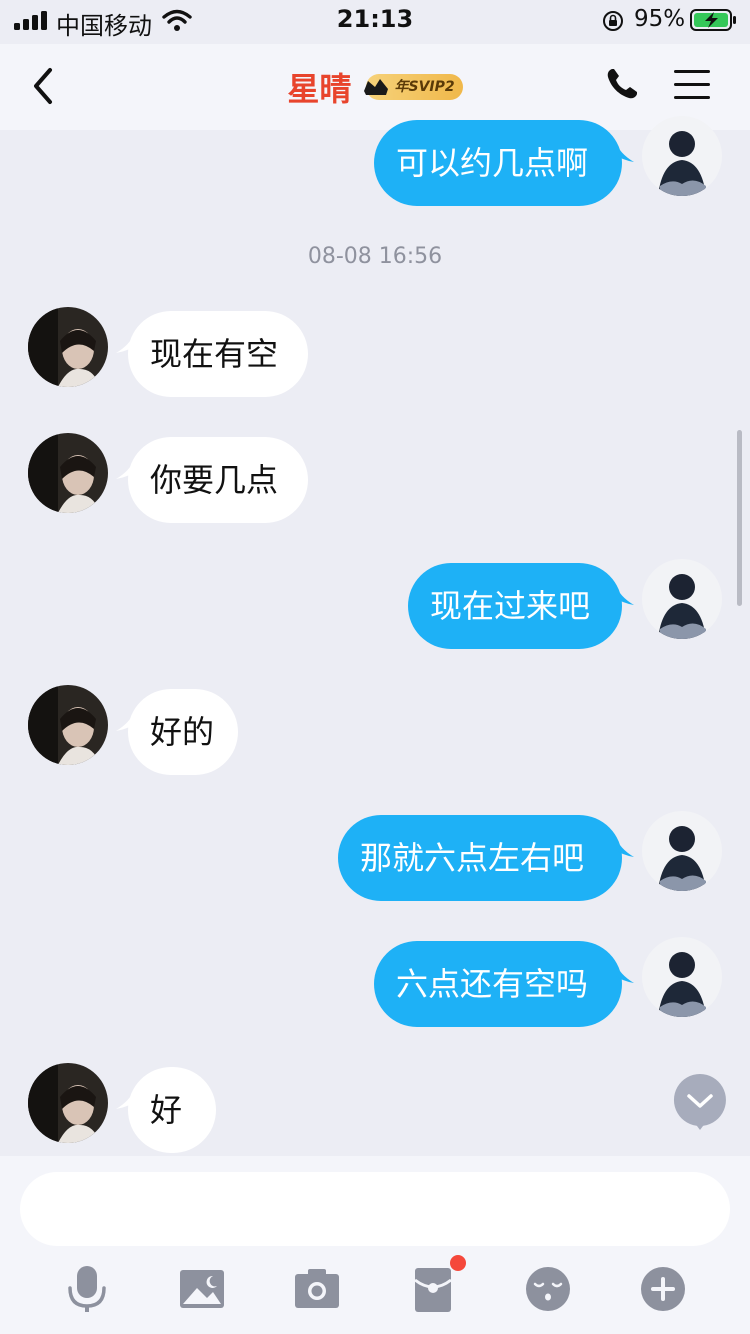  I want to click on message-text: 六点还有空吗, so click(492, 984).